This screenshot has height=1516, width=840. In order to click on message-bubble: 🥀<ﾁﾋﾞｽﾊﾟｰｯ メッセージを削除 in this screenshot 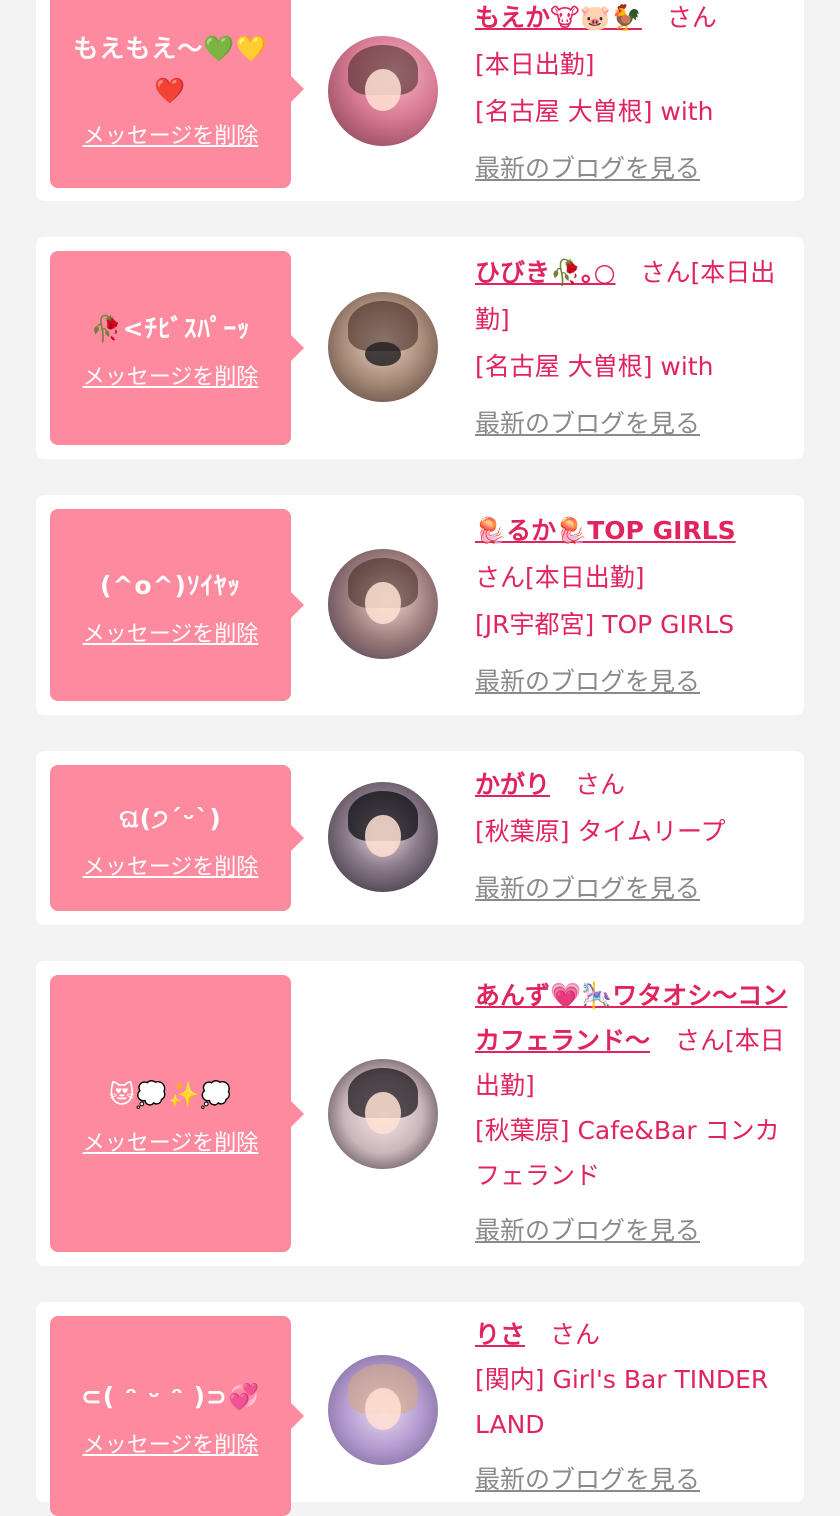, I will do `click(177, 348)`.